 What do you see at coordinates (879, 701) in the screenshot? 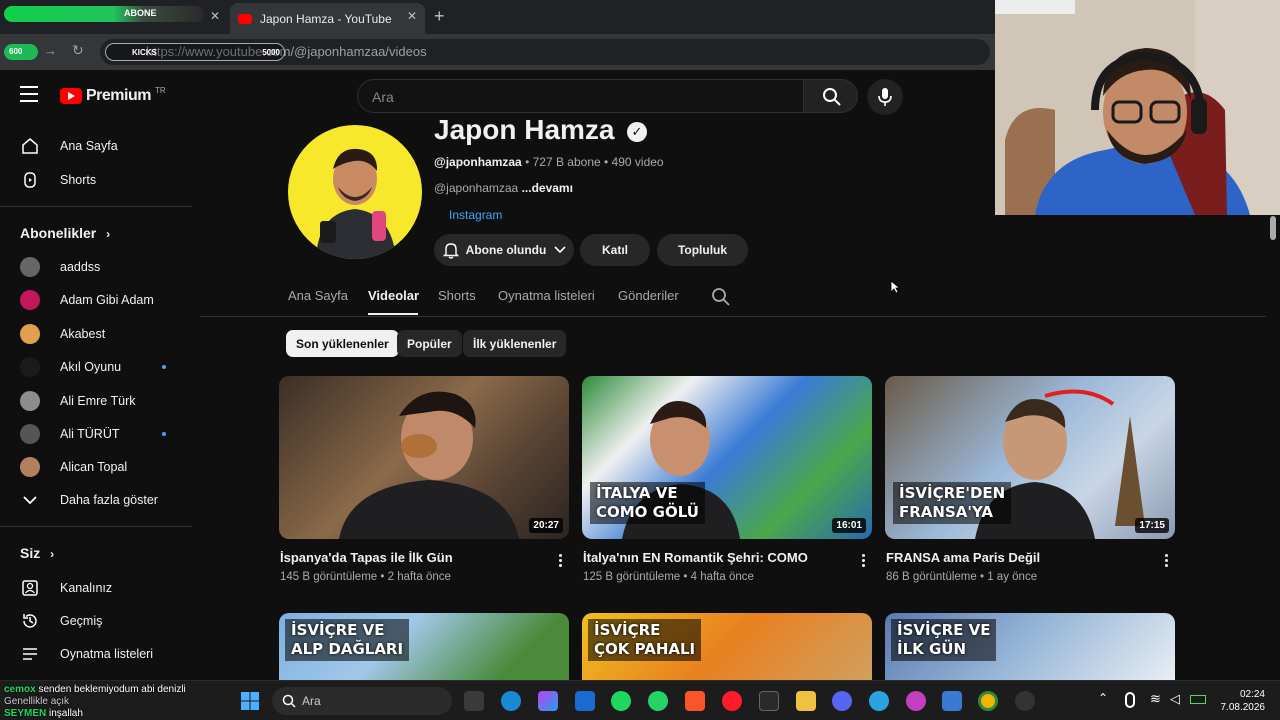
I see `telegram-icon` at bounding box center [879, 701].